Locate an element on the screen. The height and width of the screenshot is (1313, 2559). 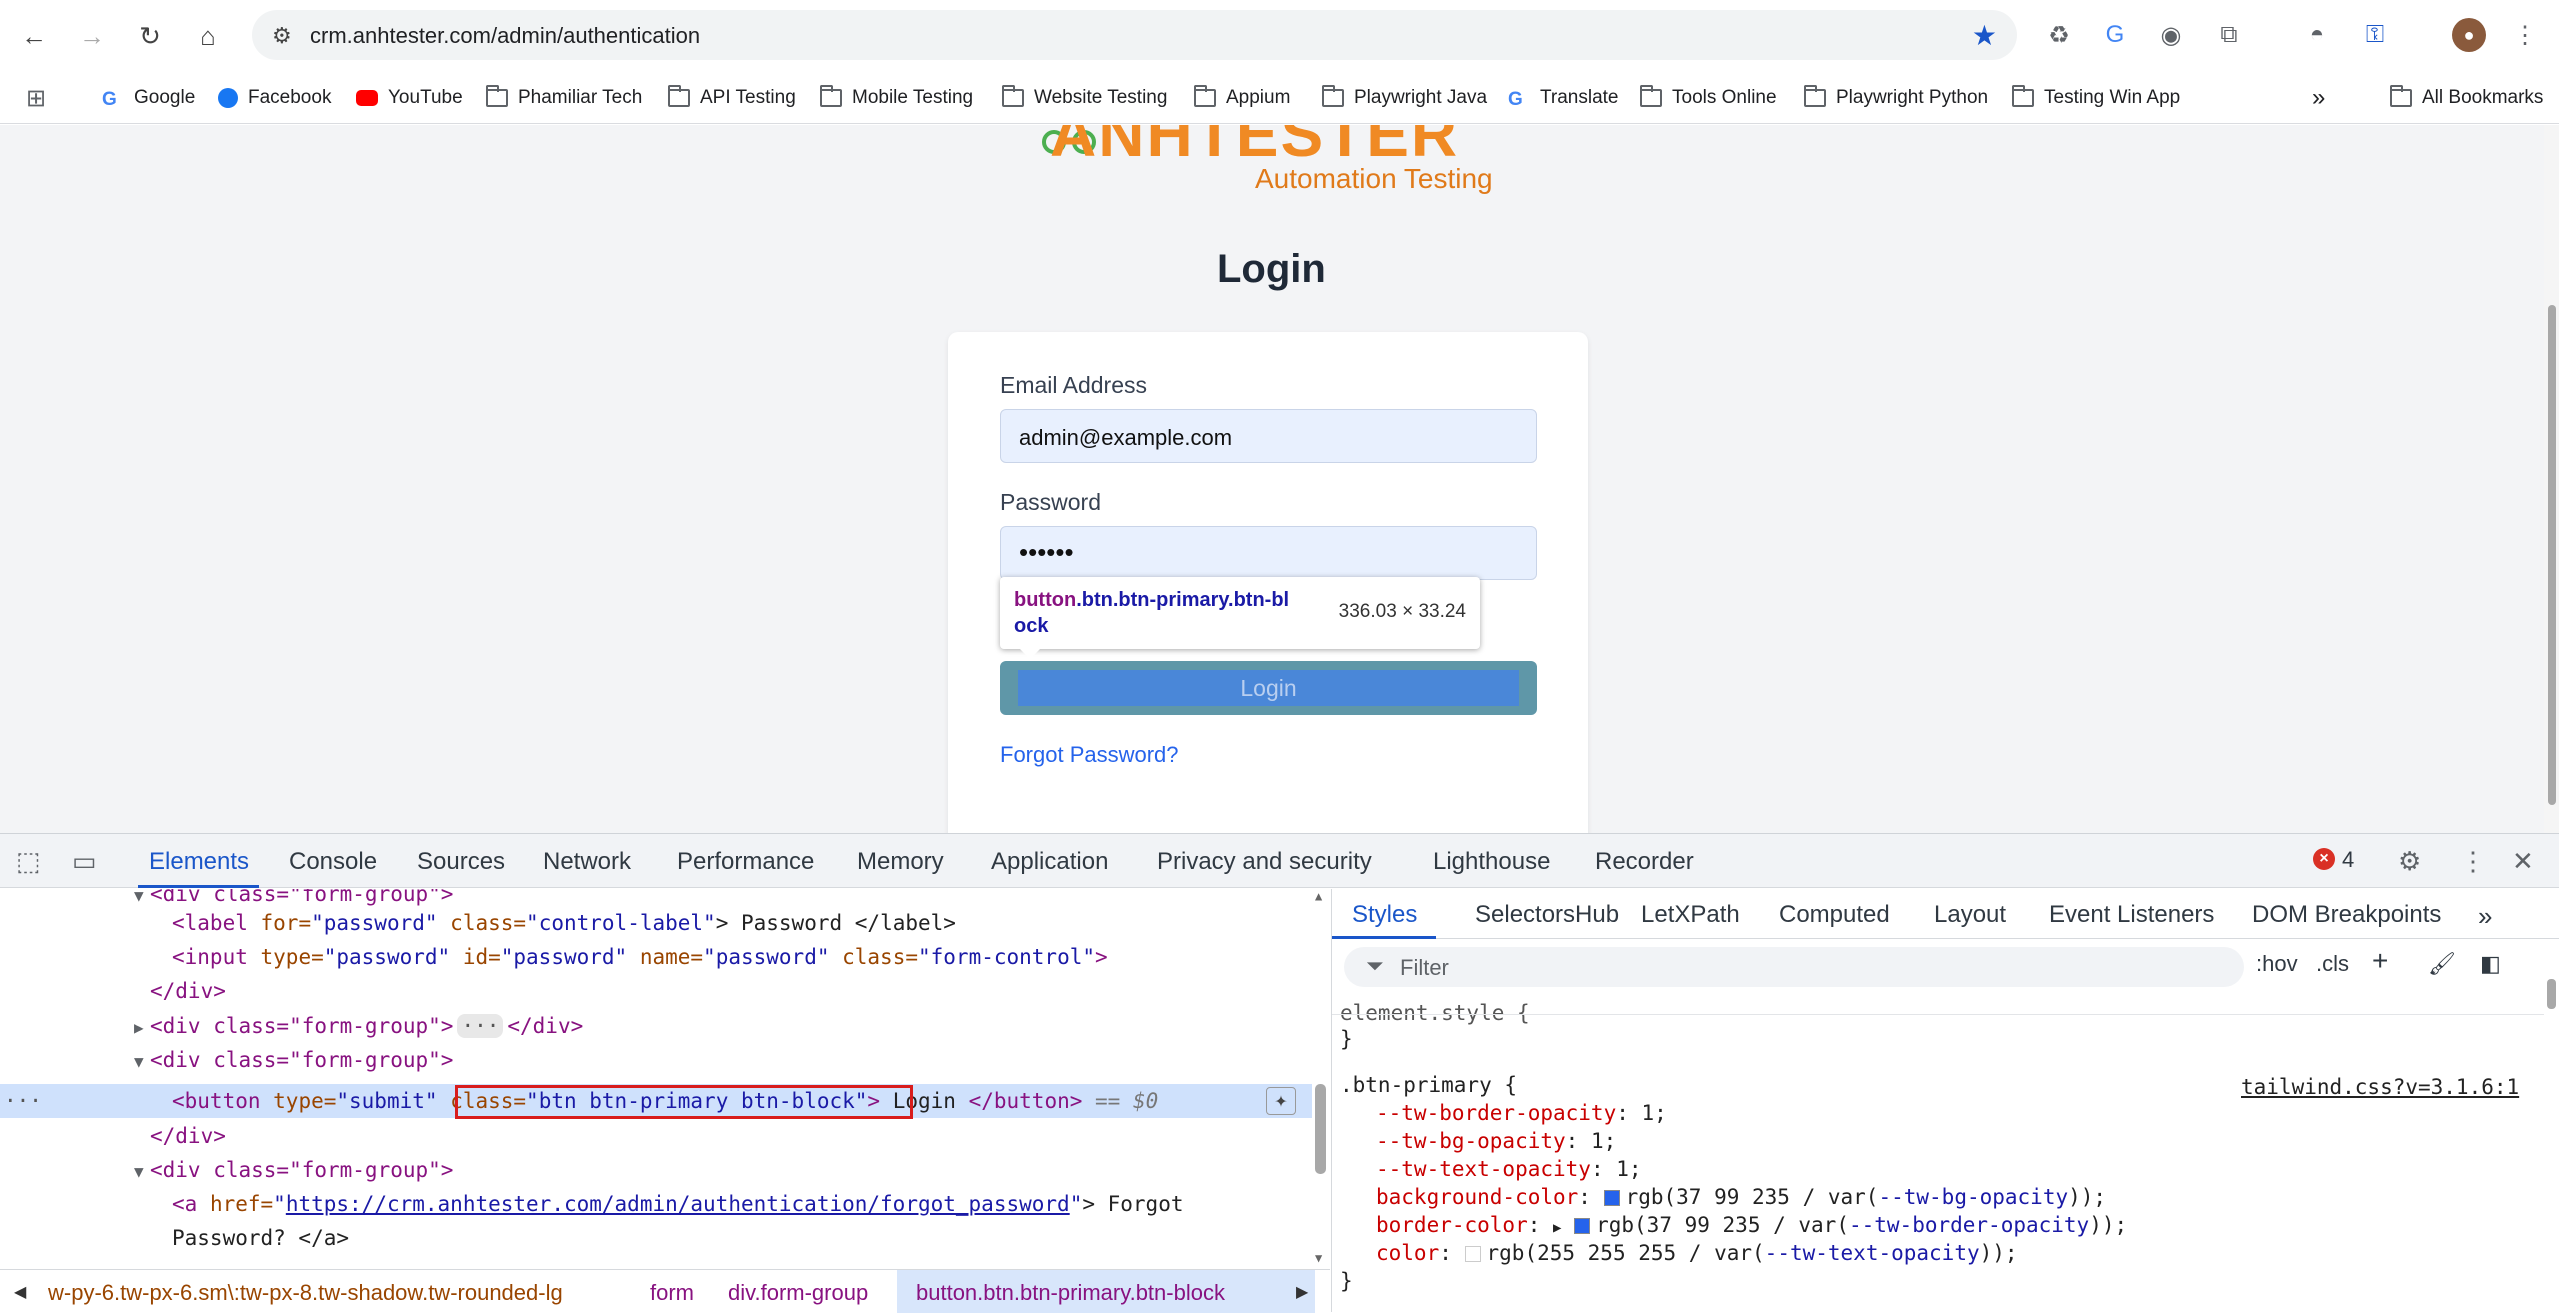
tab-computed: Computed is located at coordinates (1834, 915).